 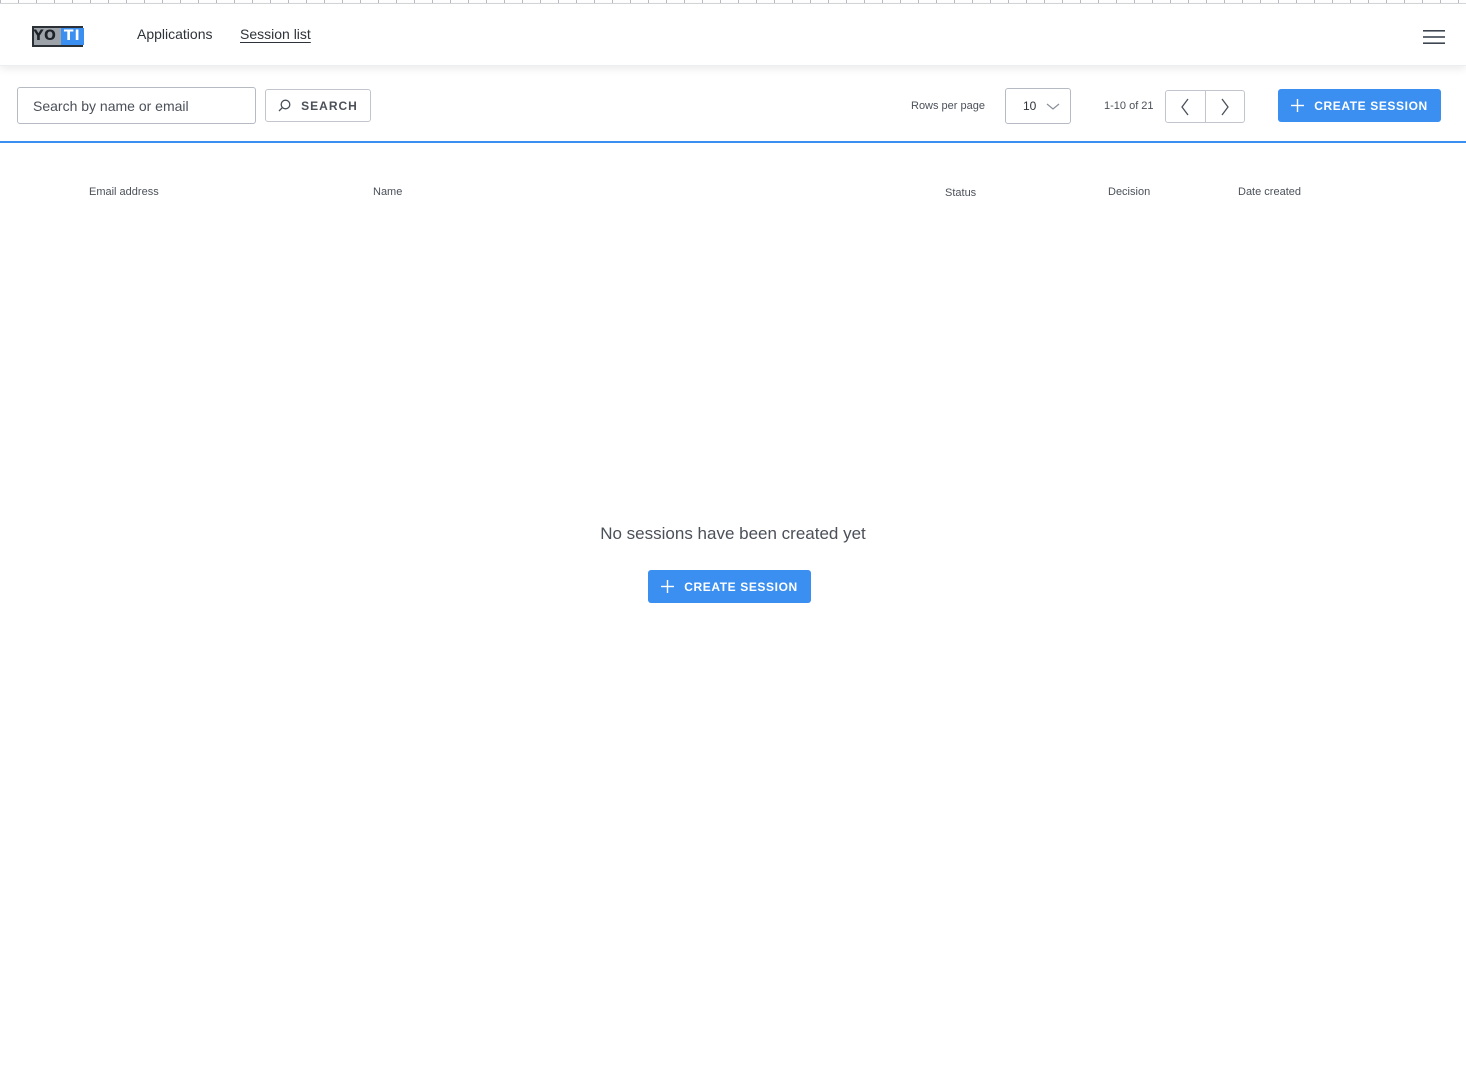 What do you see at coordinates (1129, 106) in the screenshot?
I see `pagination-range: 1-10 of 21` at bounding box center [1129, 106].